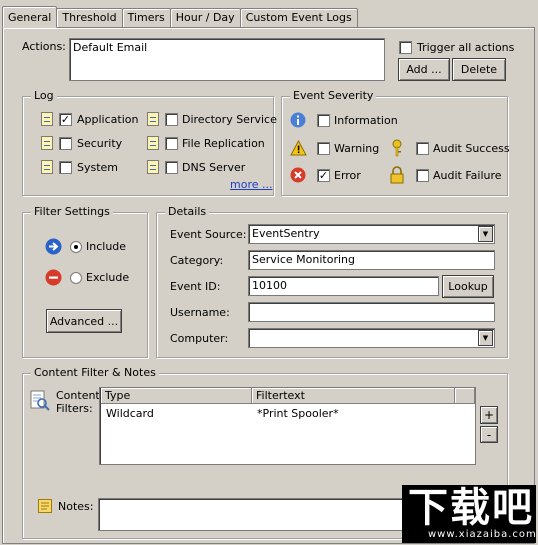  I want to click on system-log-icon, so click(47, 167).